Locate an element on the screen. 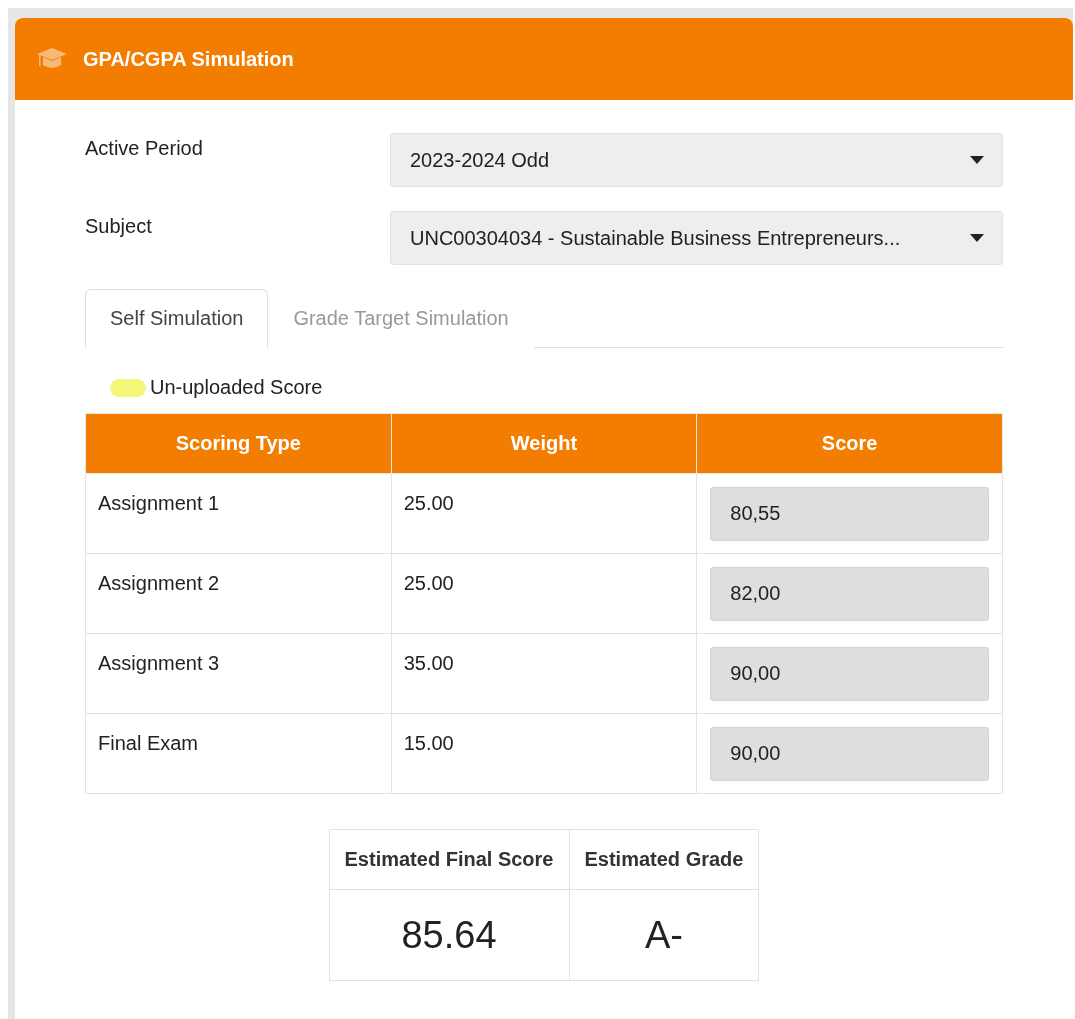 This screenshot has width=1075, height=1019. score-input: 80,55 is located at coordinates (849, 513).